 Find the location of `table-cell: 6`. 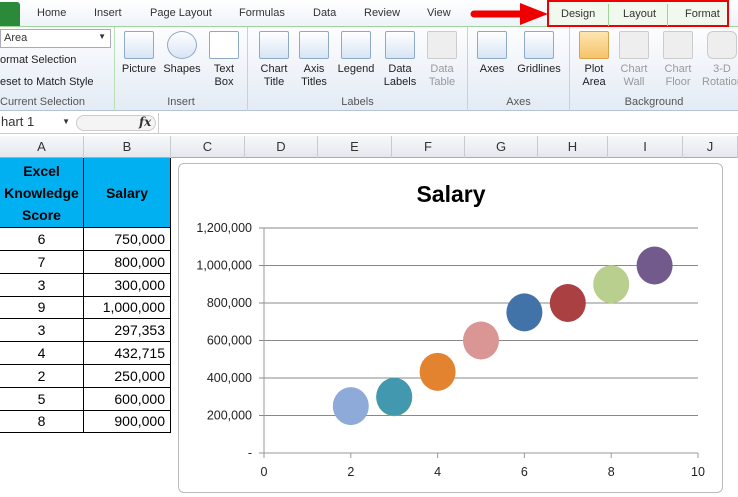

table-cell: 6 is located at coordinates (42, 239).